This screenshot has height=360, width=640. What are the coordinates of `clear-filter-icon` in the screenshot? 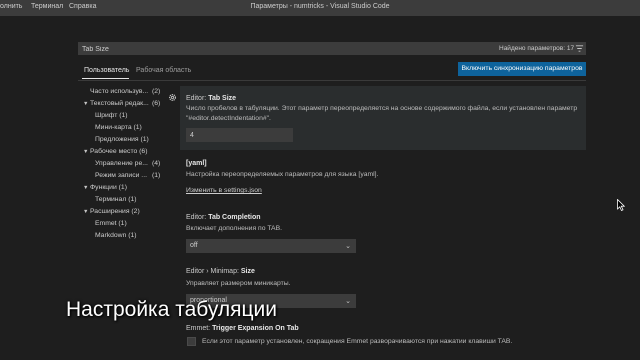 It's located at (579, 48).